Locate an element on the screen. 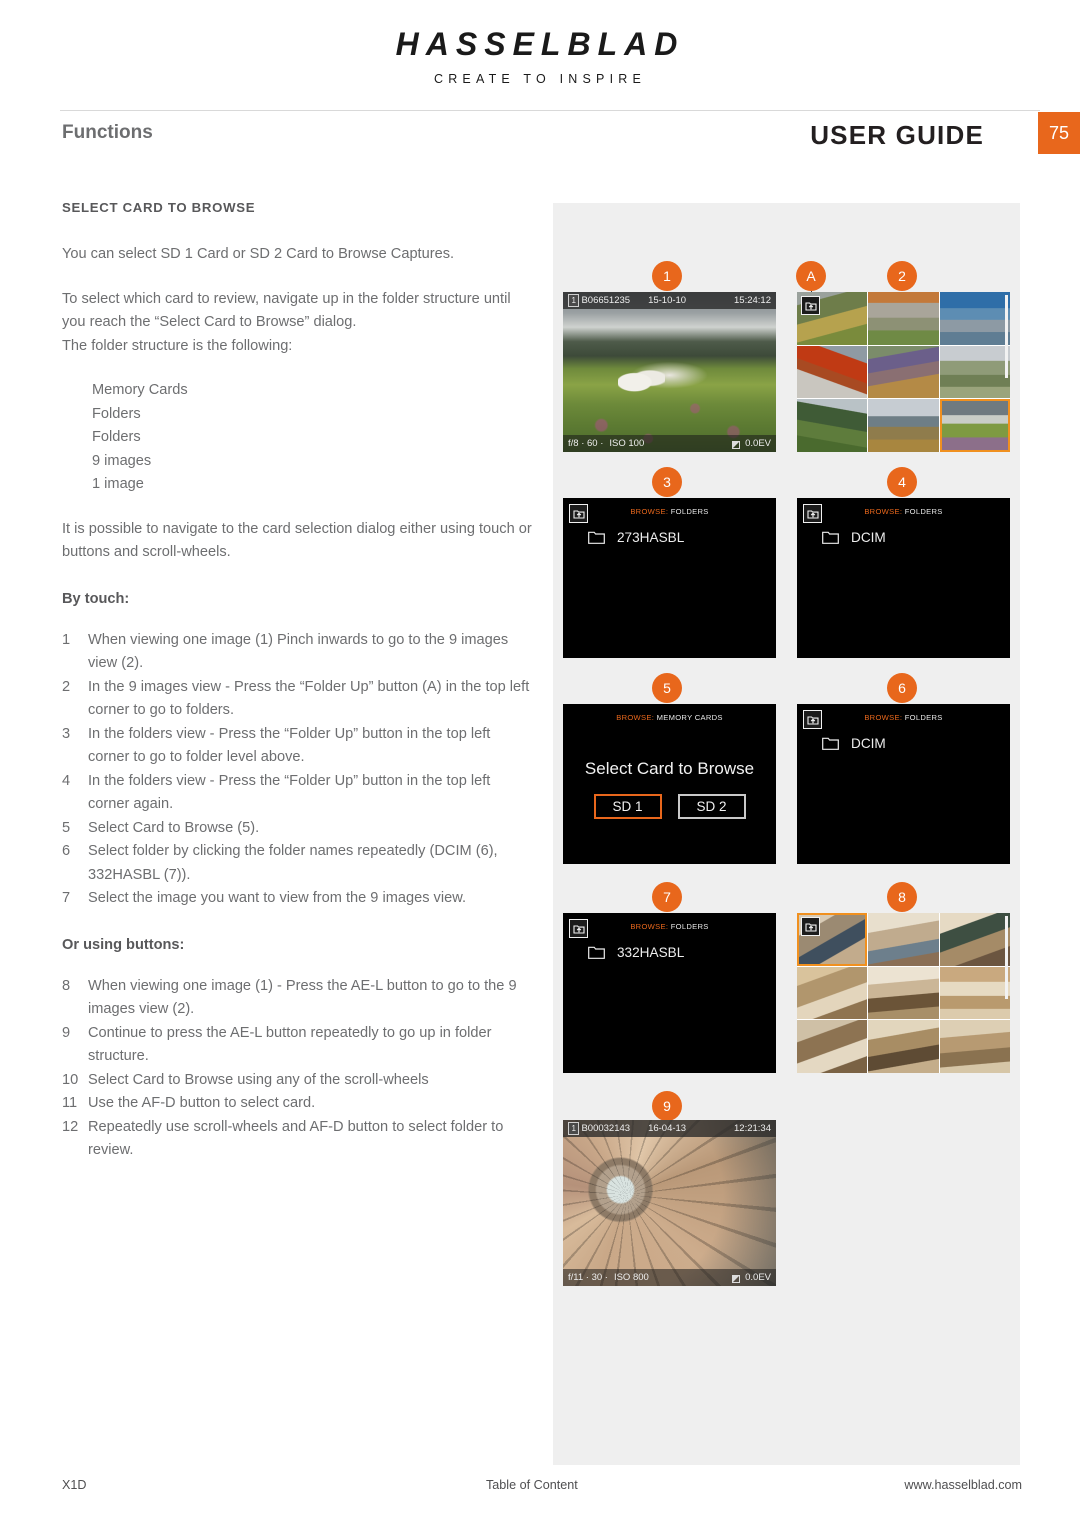 The image size is (1080, 1527). screen-folders-6: BROWSE: FOLDERS DCIM is located at coordinates (903, 784).